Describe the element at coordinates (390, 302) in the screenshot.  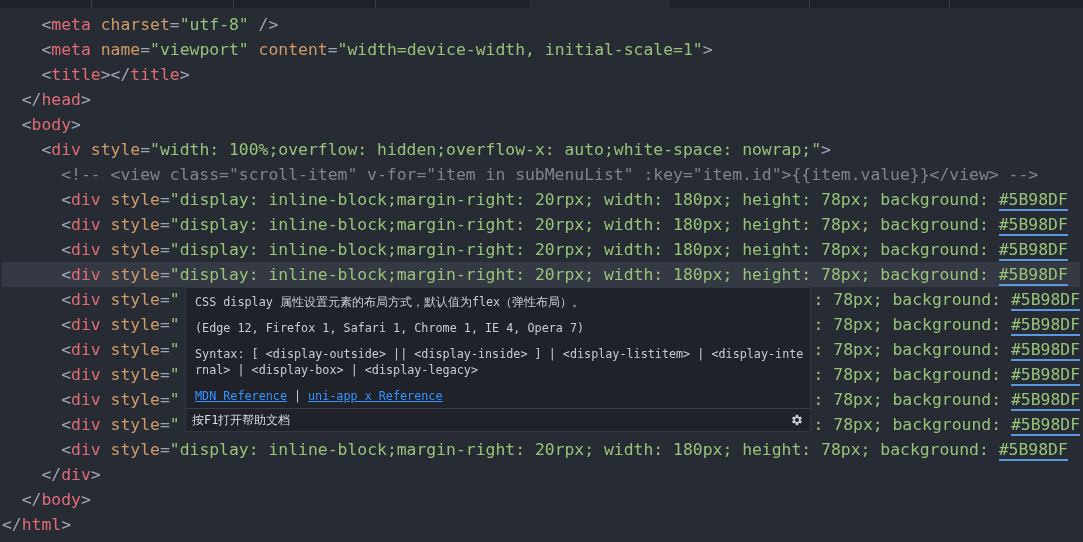
I see `tooltip-description: CSS display 属性设置元素的布局方式，默认值为flex（弹性布局）。` at that location.